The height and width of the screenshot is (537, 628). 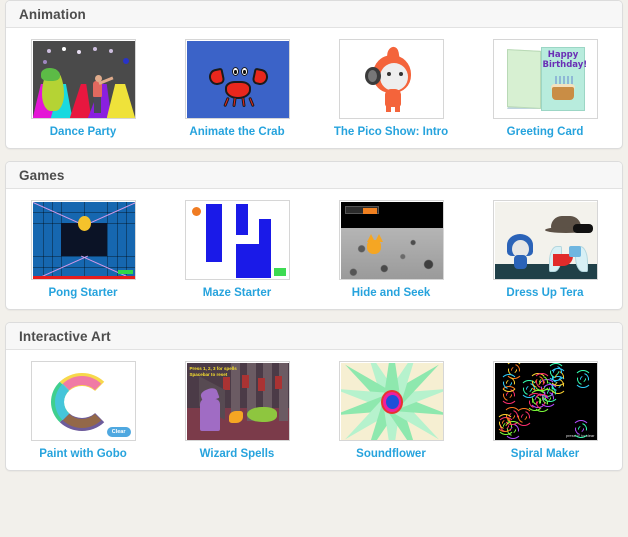 I want to click on project-card-hide-and-seek: Hide and Seek, so click(x=391, y=250).